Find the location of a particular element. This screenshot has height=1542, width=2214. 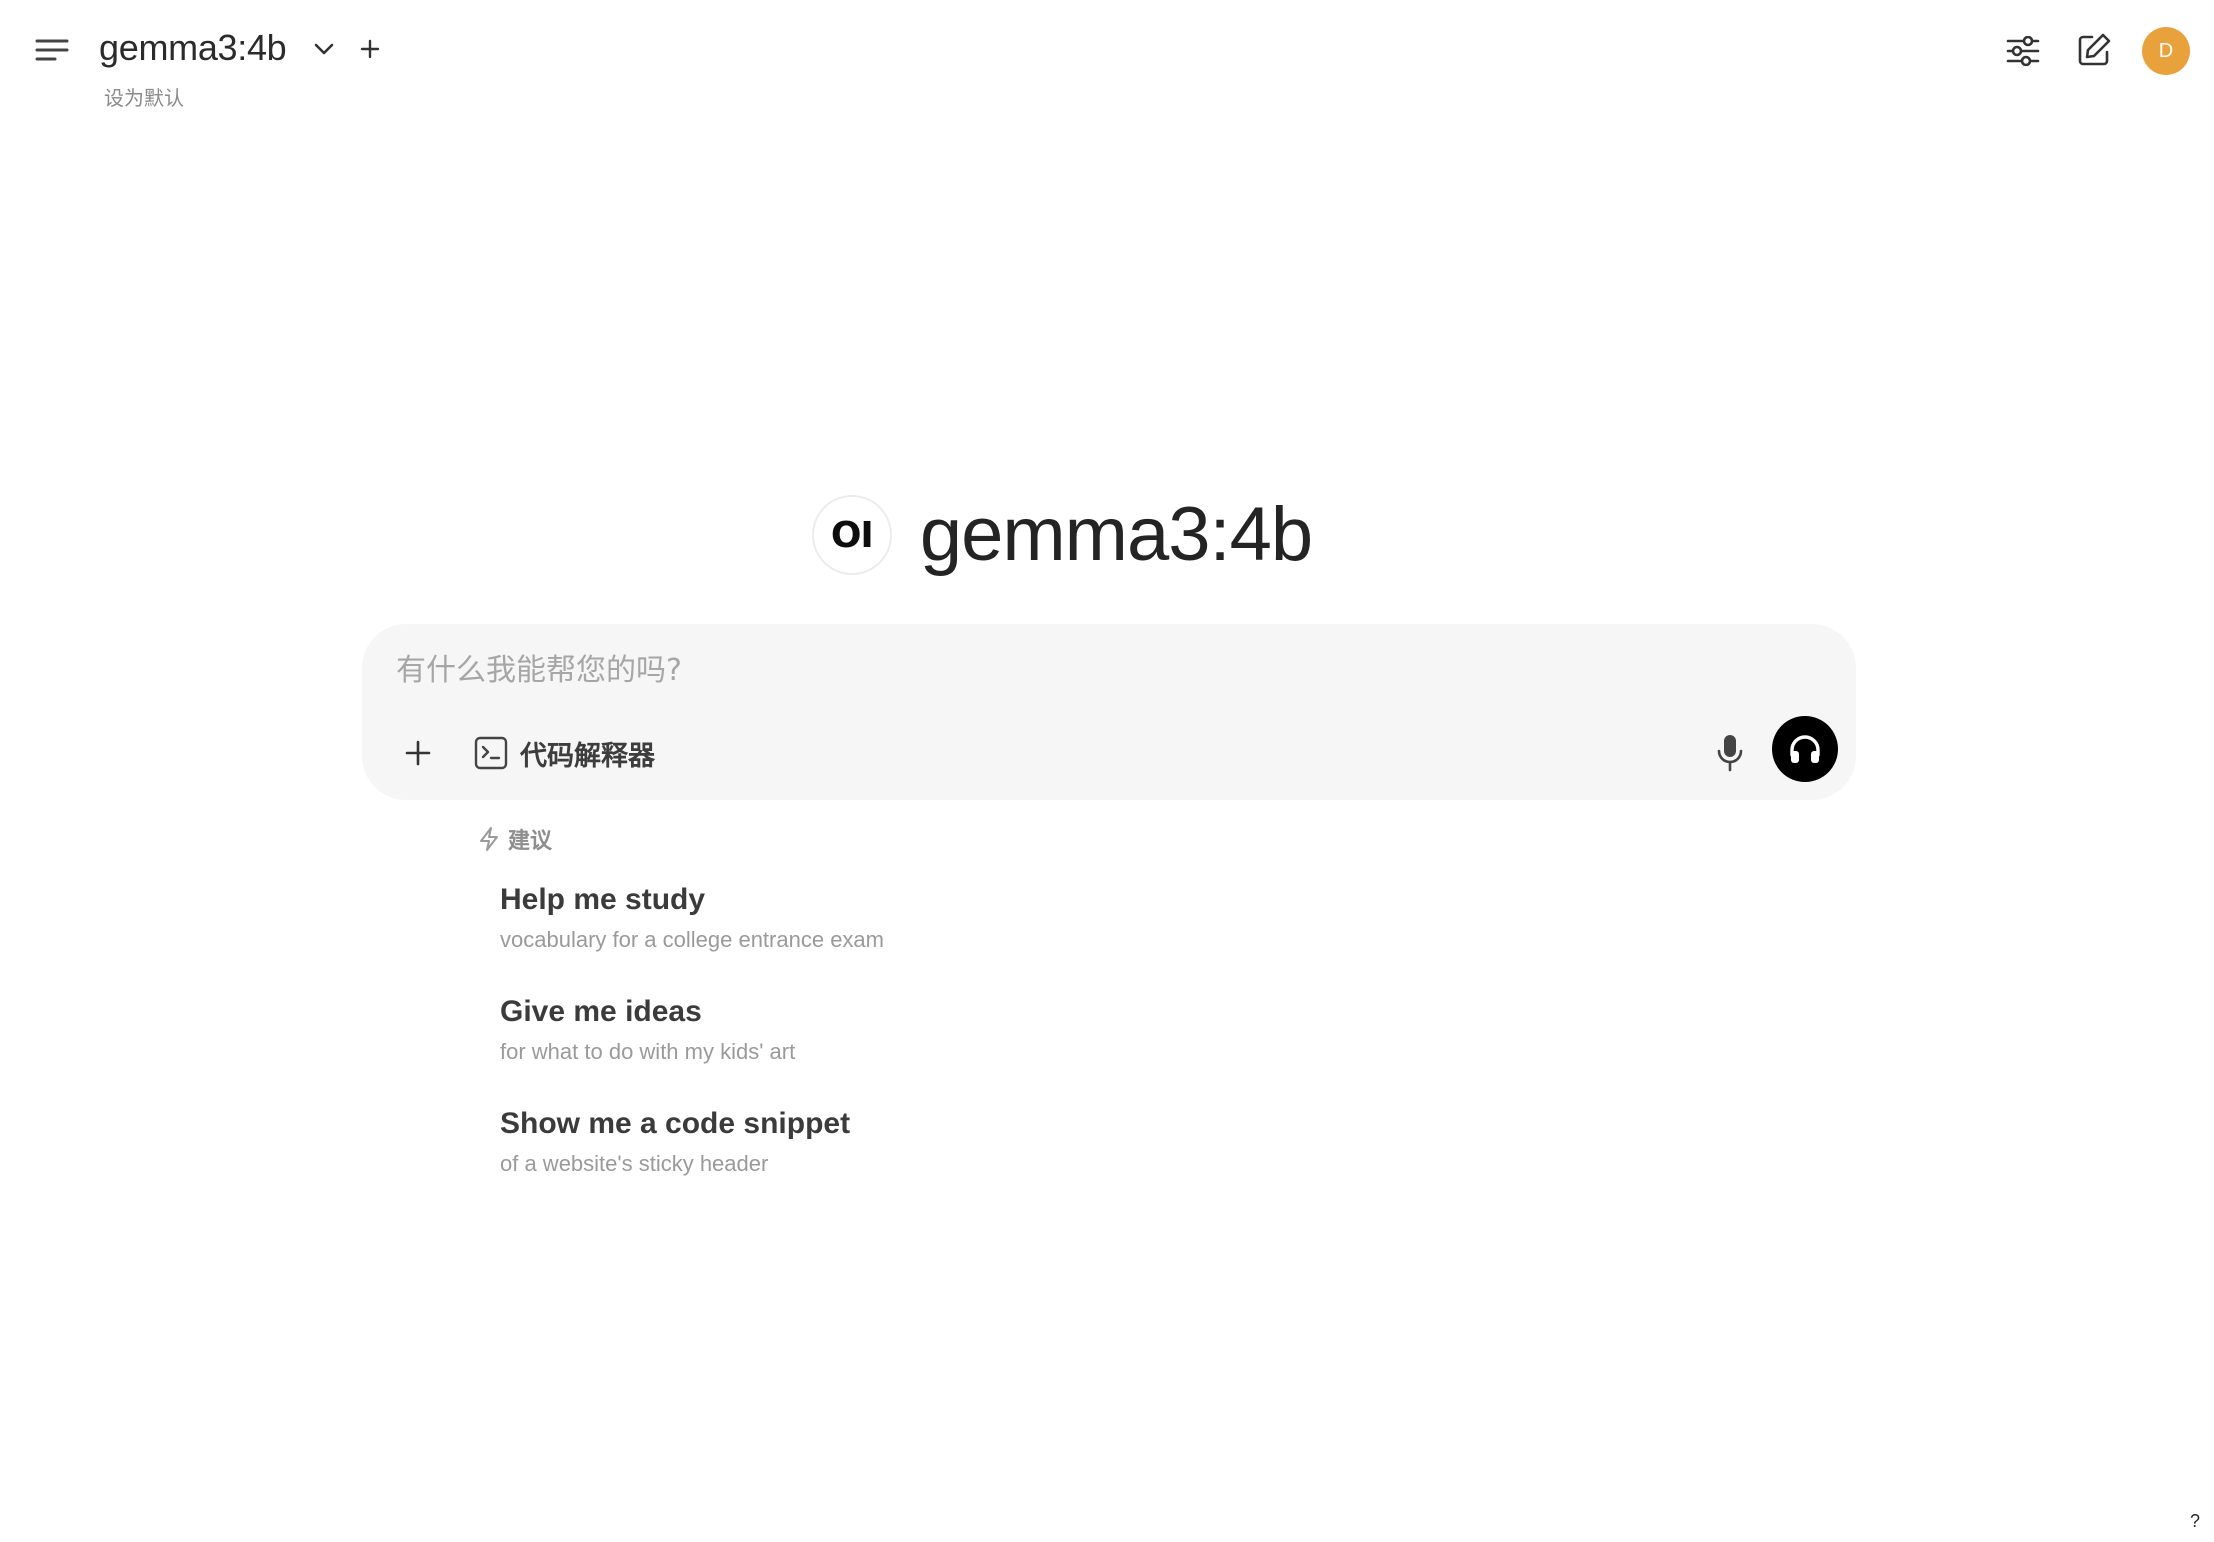

suggestion-title: Help me study is located at coordinates (603, 899).